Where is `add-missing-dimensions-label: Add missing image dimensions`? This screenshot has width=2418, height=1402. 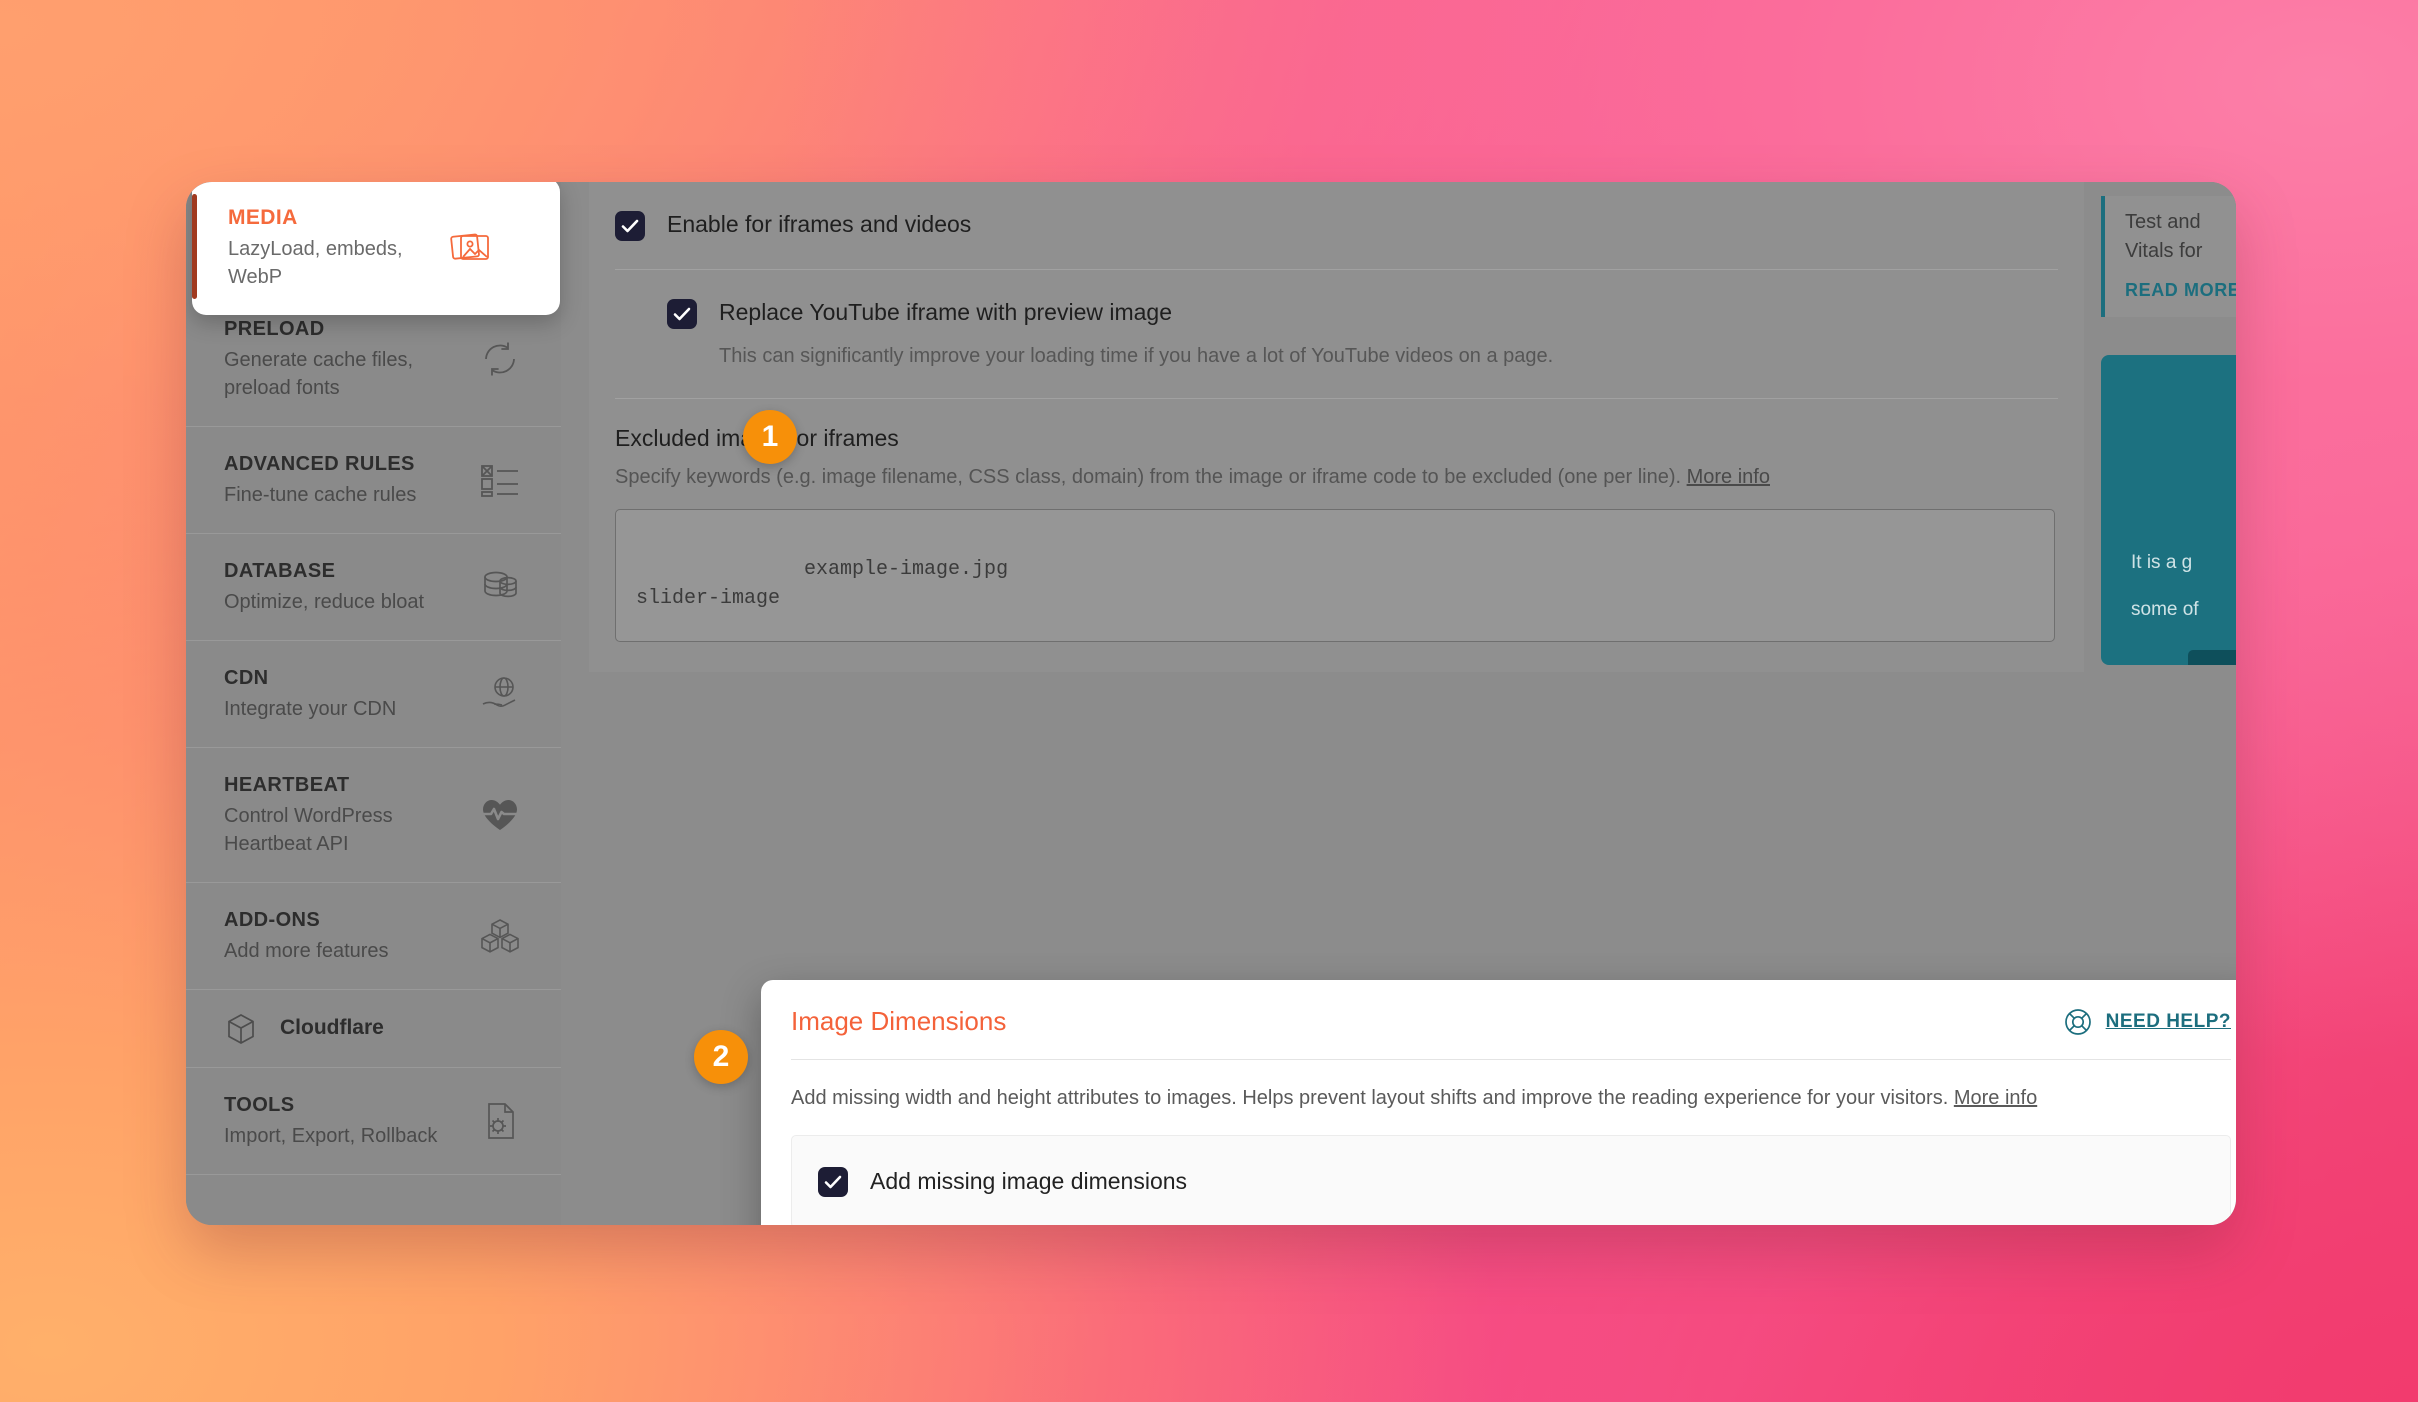 add-missing-dimensions-label: Add missing image dimensions is located at coordinates (1029, 1180).